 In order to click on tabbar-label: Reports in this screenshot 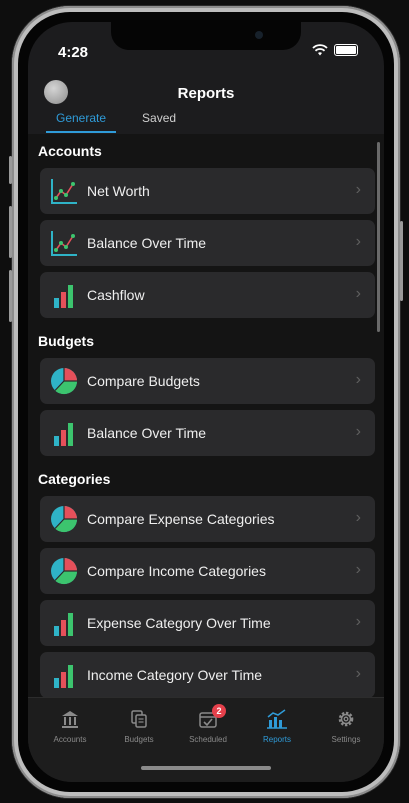, I will do `click(276, 739)`.